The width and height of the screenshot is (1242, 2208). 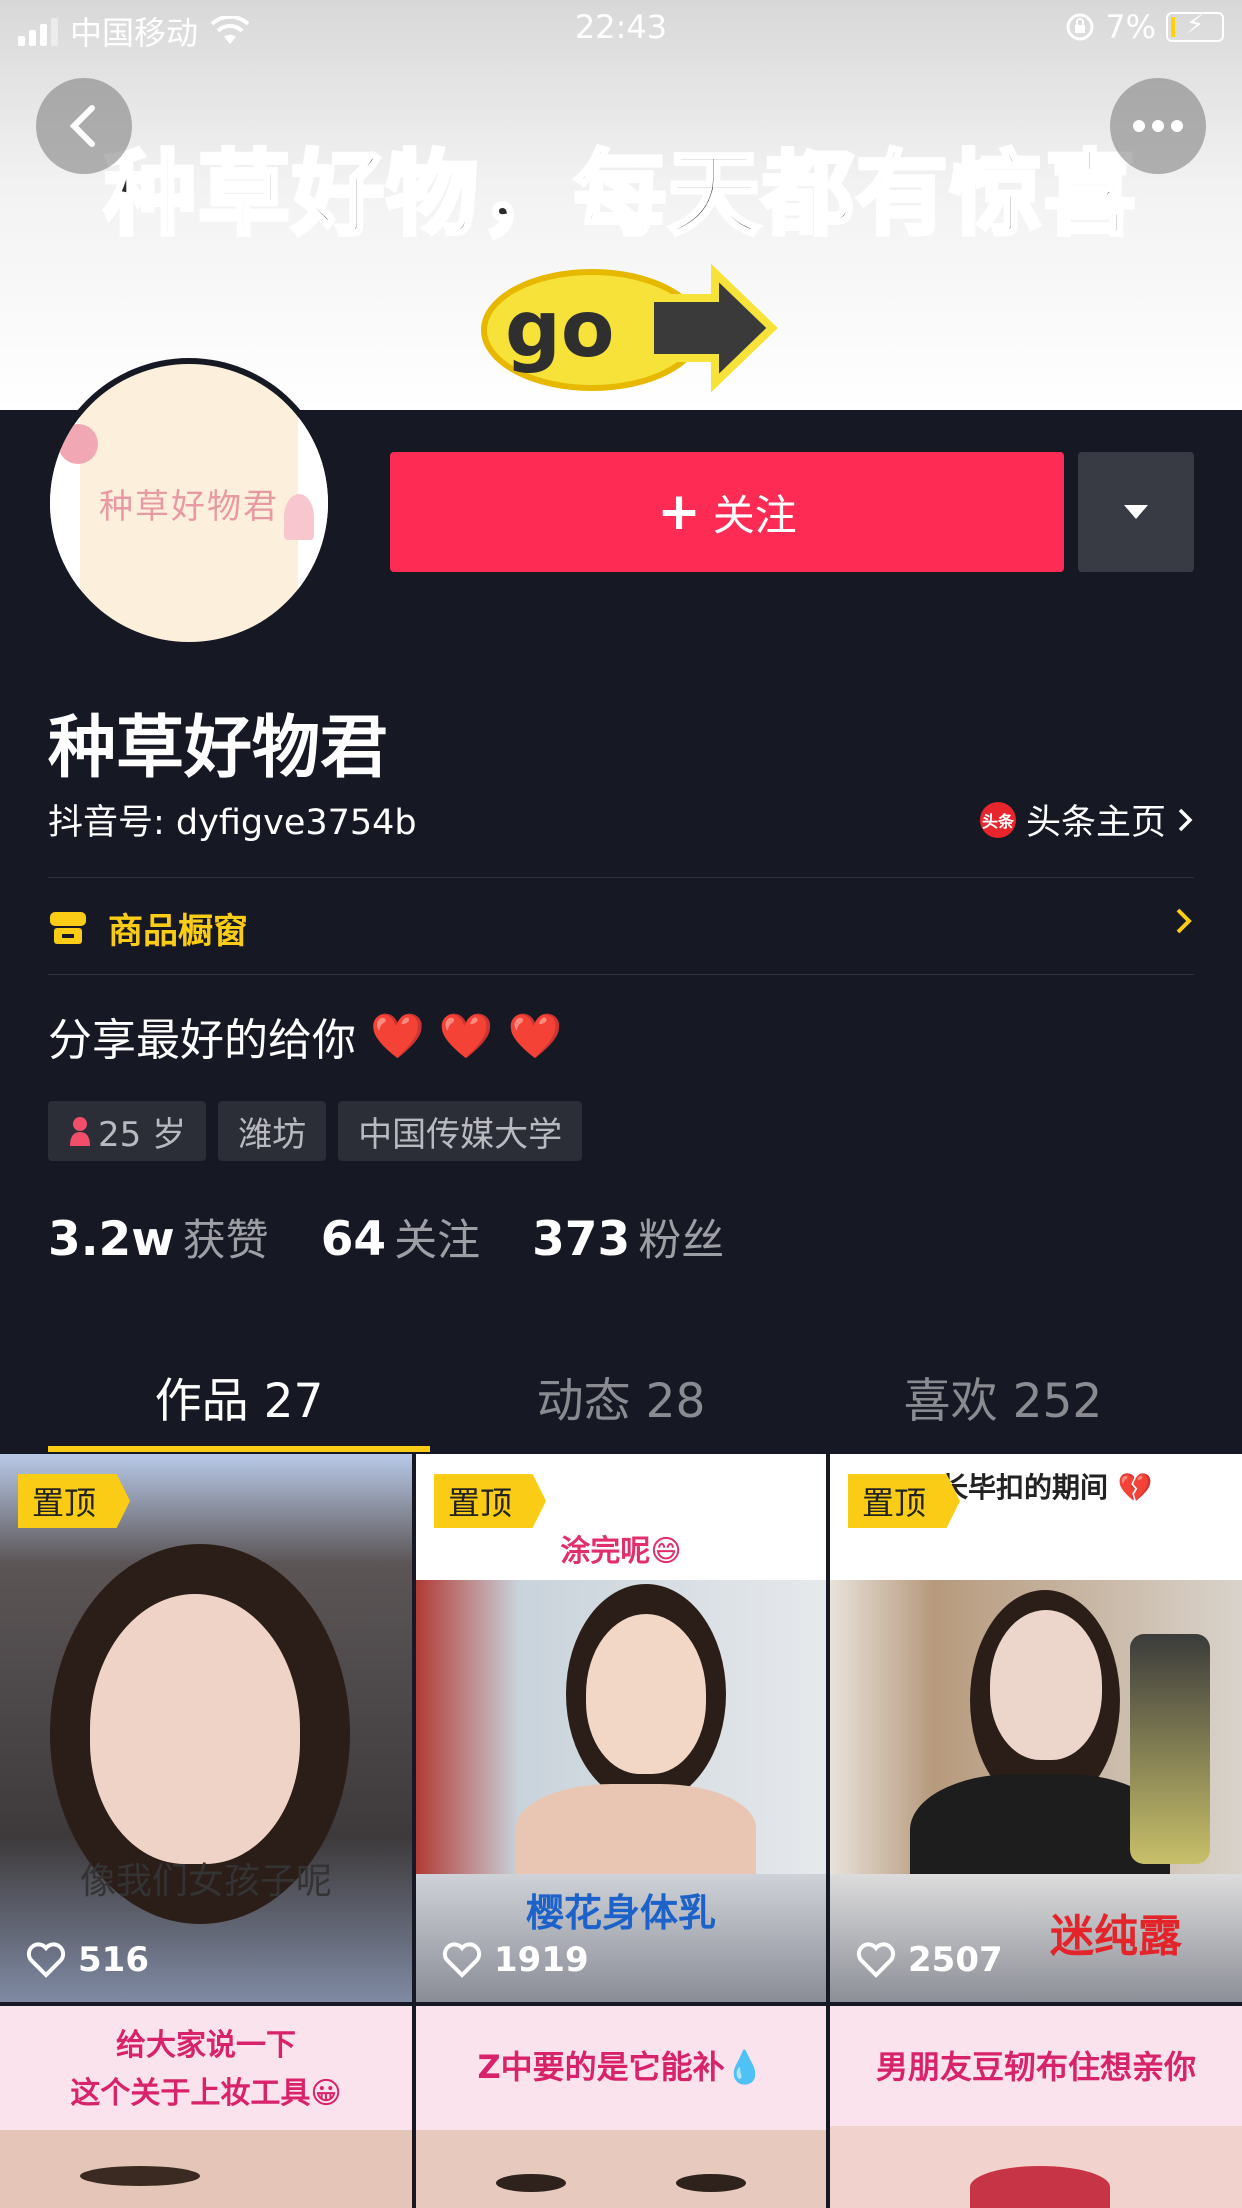 What do you see at coordinates (206, 1728) in the screenshot?
I see `video-thumbnail: 置顶 像我们女孩子呢 516` at bounding box center [206, 1728].